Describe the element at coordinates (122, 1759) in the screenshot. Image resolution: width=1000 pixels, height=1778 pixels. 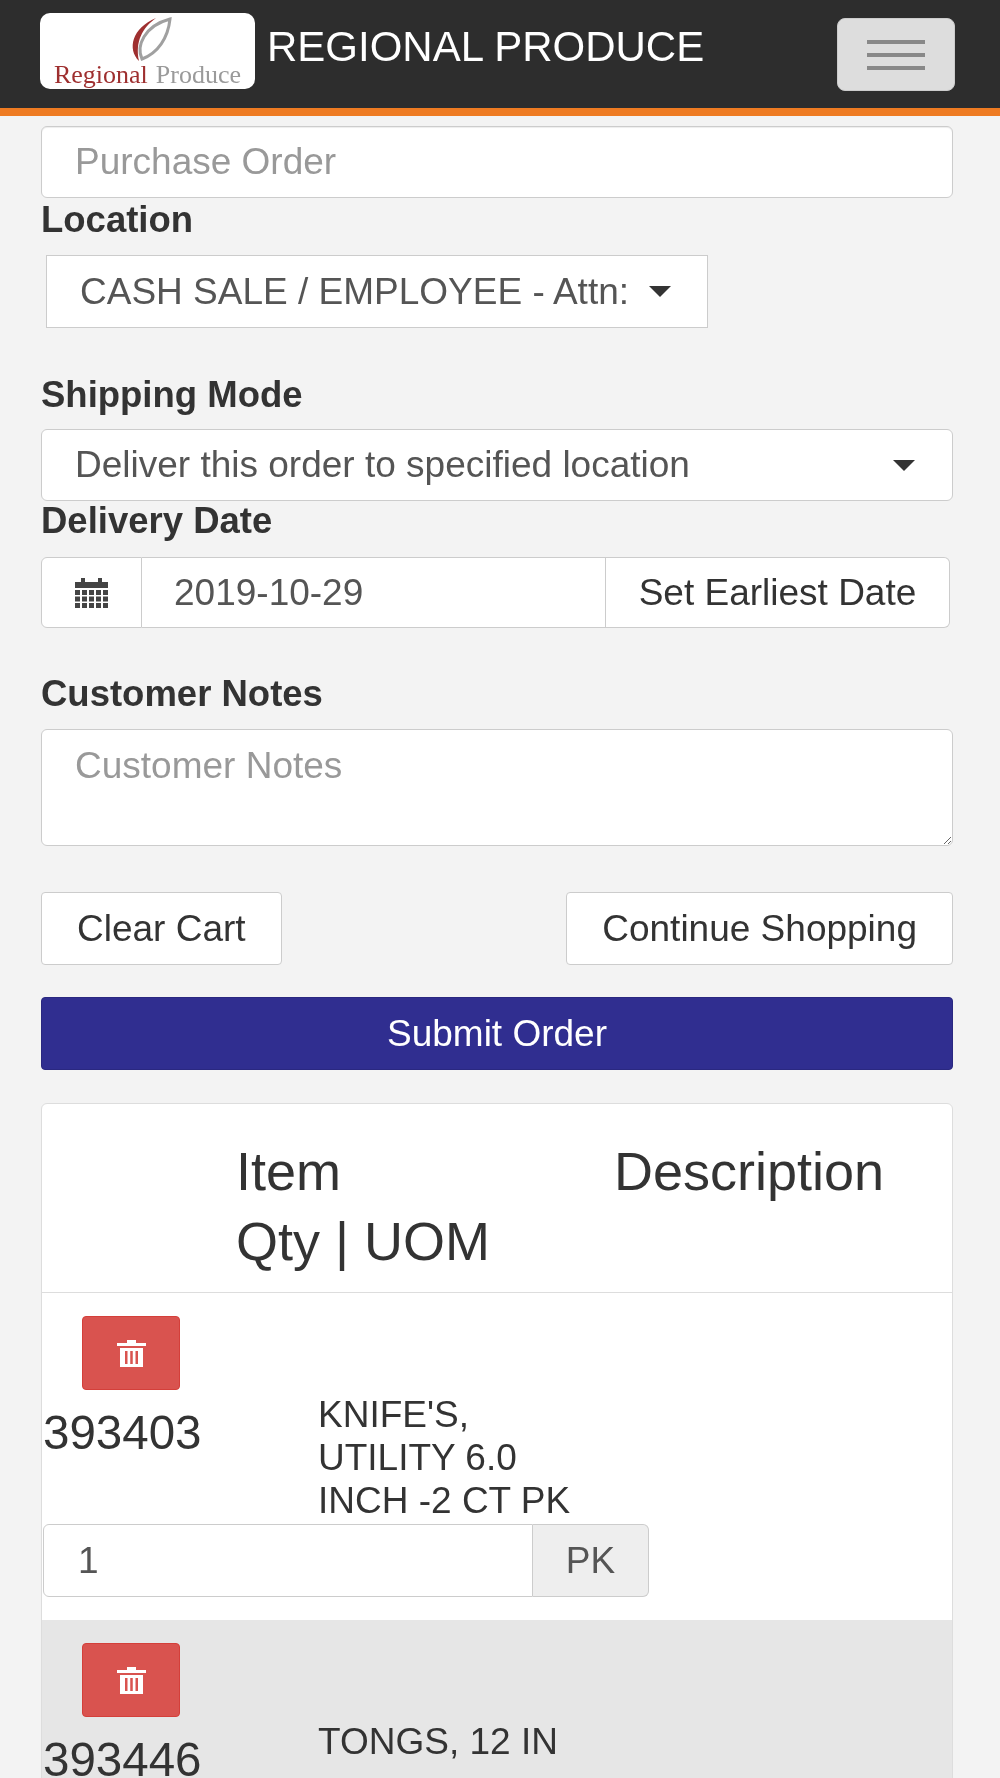
I see `item-number: 393446` at that location.